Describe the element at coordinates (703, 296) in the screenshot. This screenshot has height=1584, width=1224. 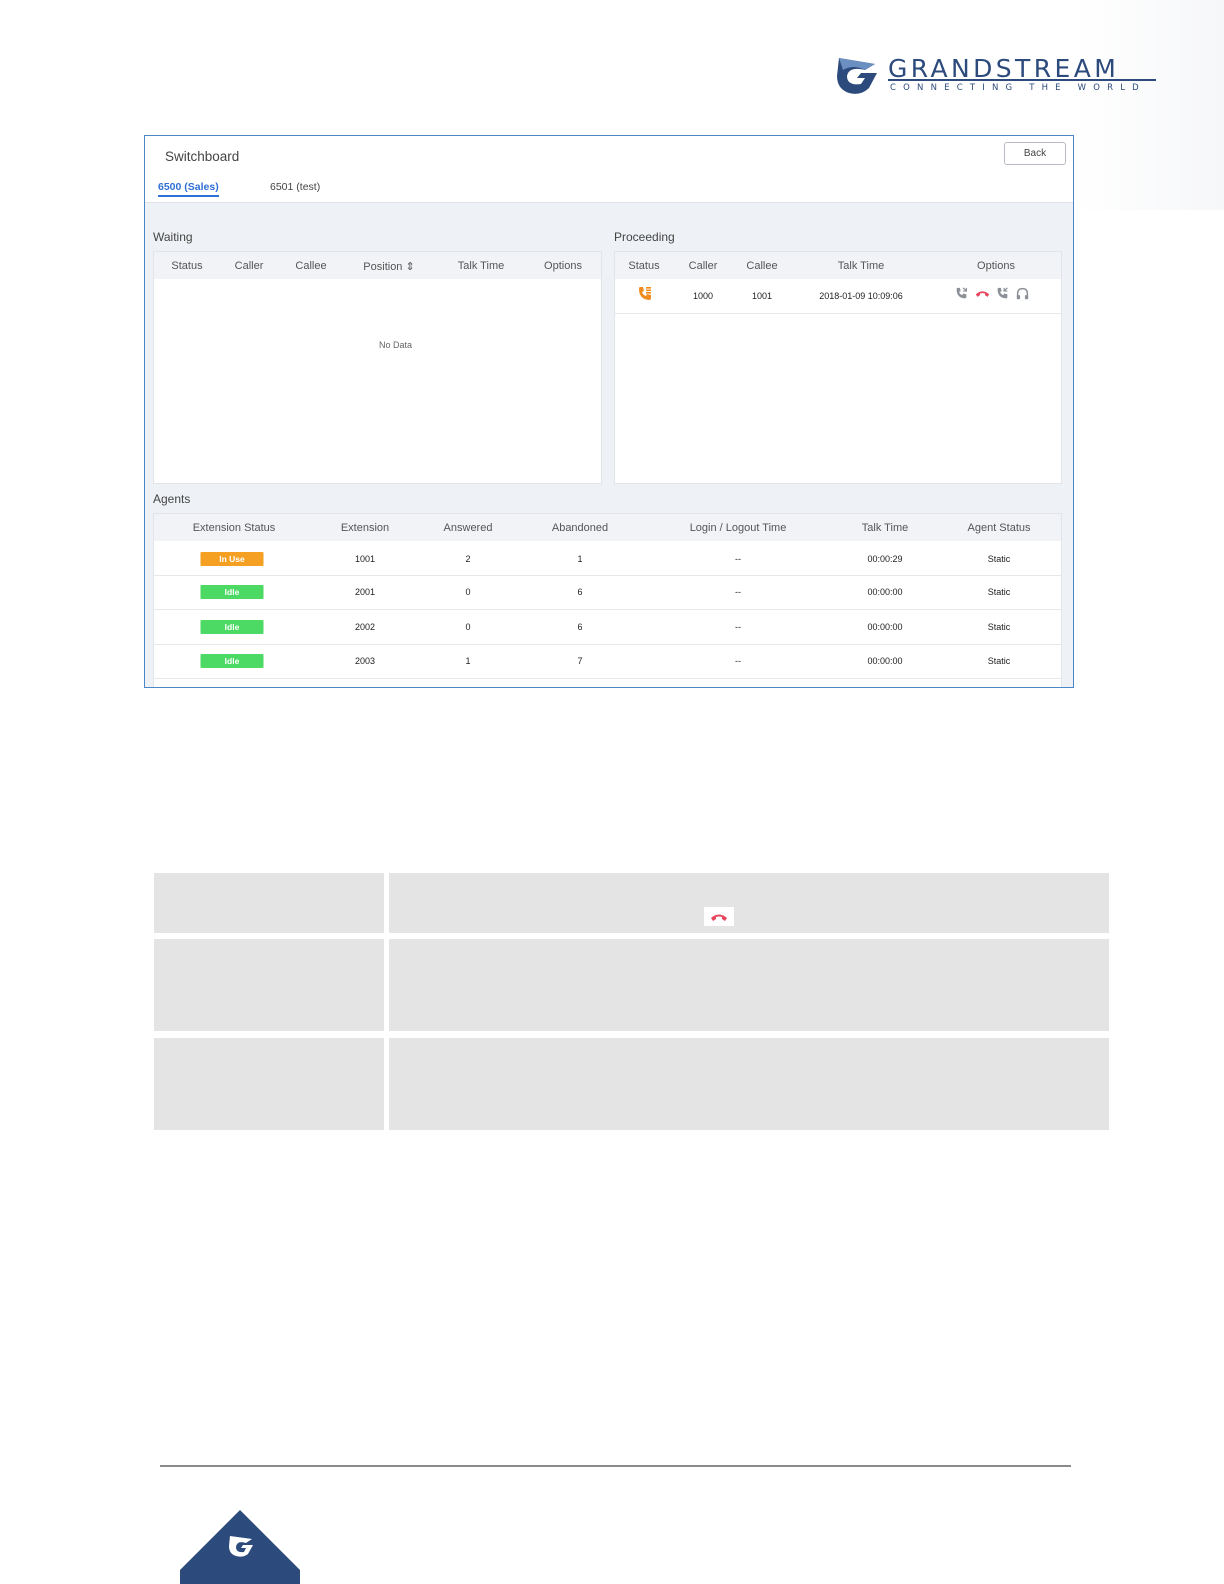
I see `caller-cell: 1000` at that location.